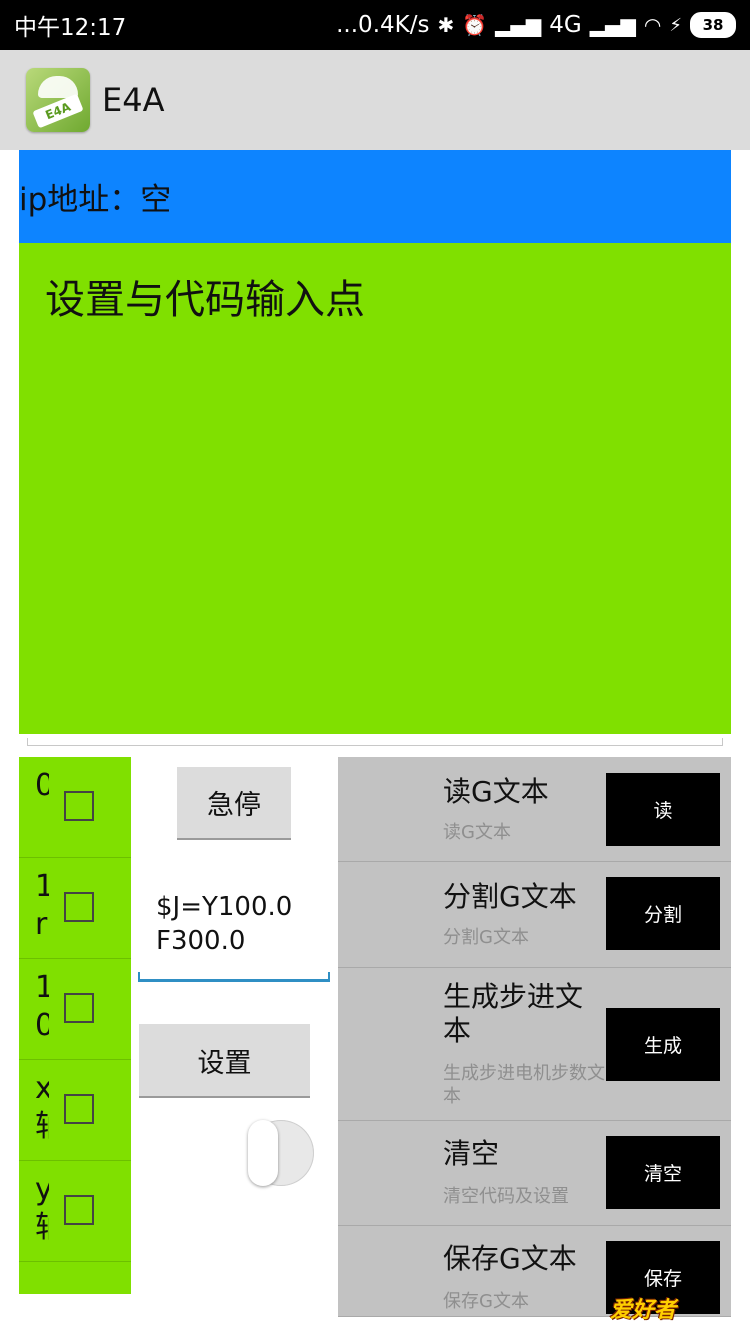  Describe the element at coordinates (234, 936) in the screenshot. I see `gcode-input: $J=Y100.0 F300.0` at that location.